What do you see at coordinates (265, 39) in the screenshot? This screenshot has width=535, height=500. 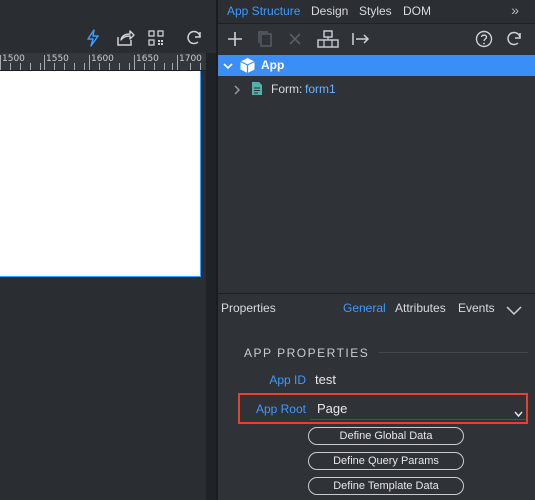 I see `copy-icon` at bounding box center [265, 39].